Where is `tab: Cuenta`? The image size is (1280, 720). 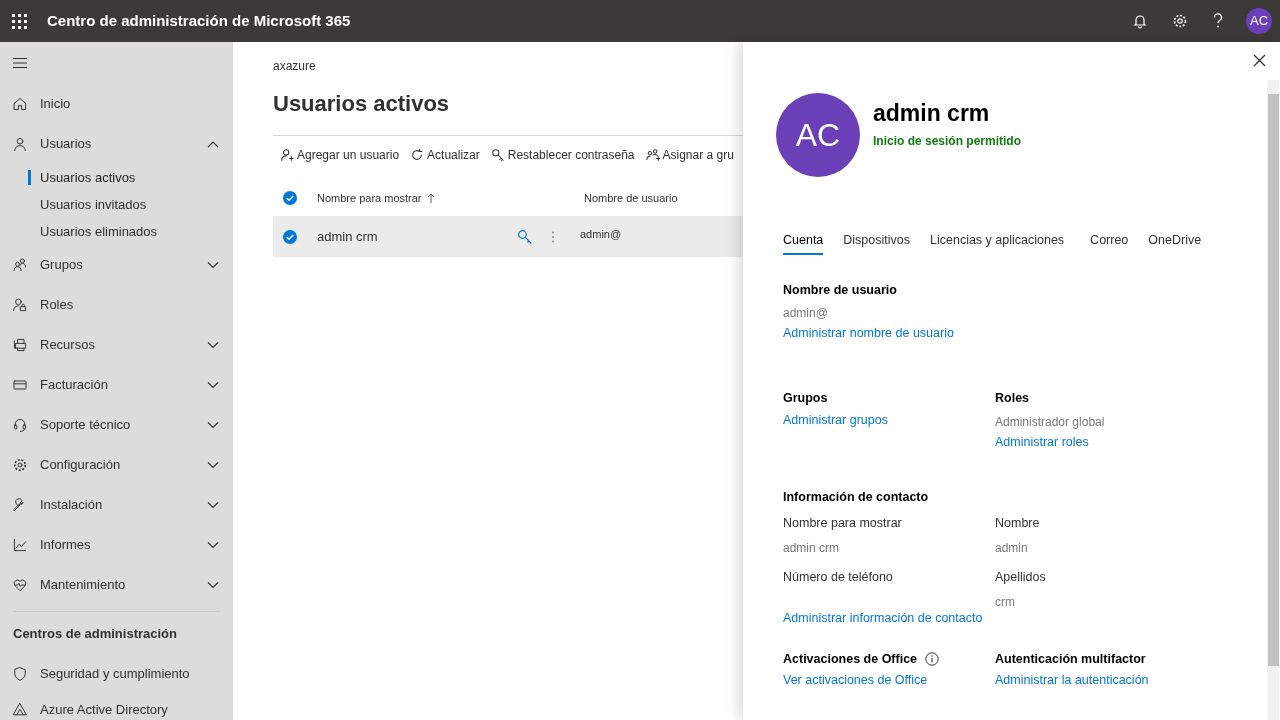 tab: Cuenta is located at coordinates (803, 241).